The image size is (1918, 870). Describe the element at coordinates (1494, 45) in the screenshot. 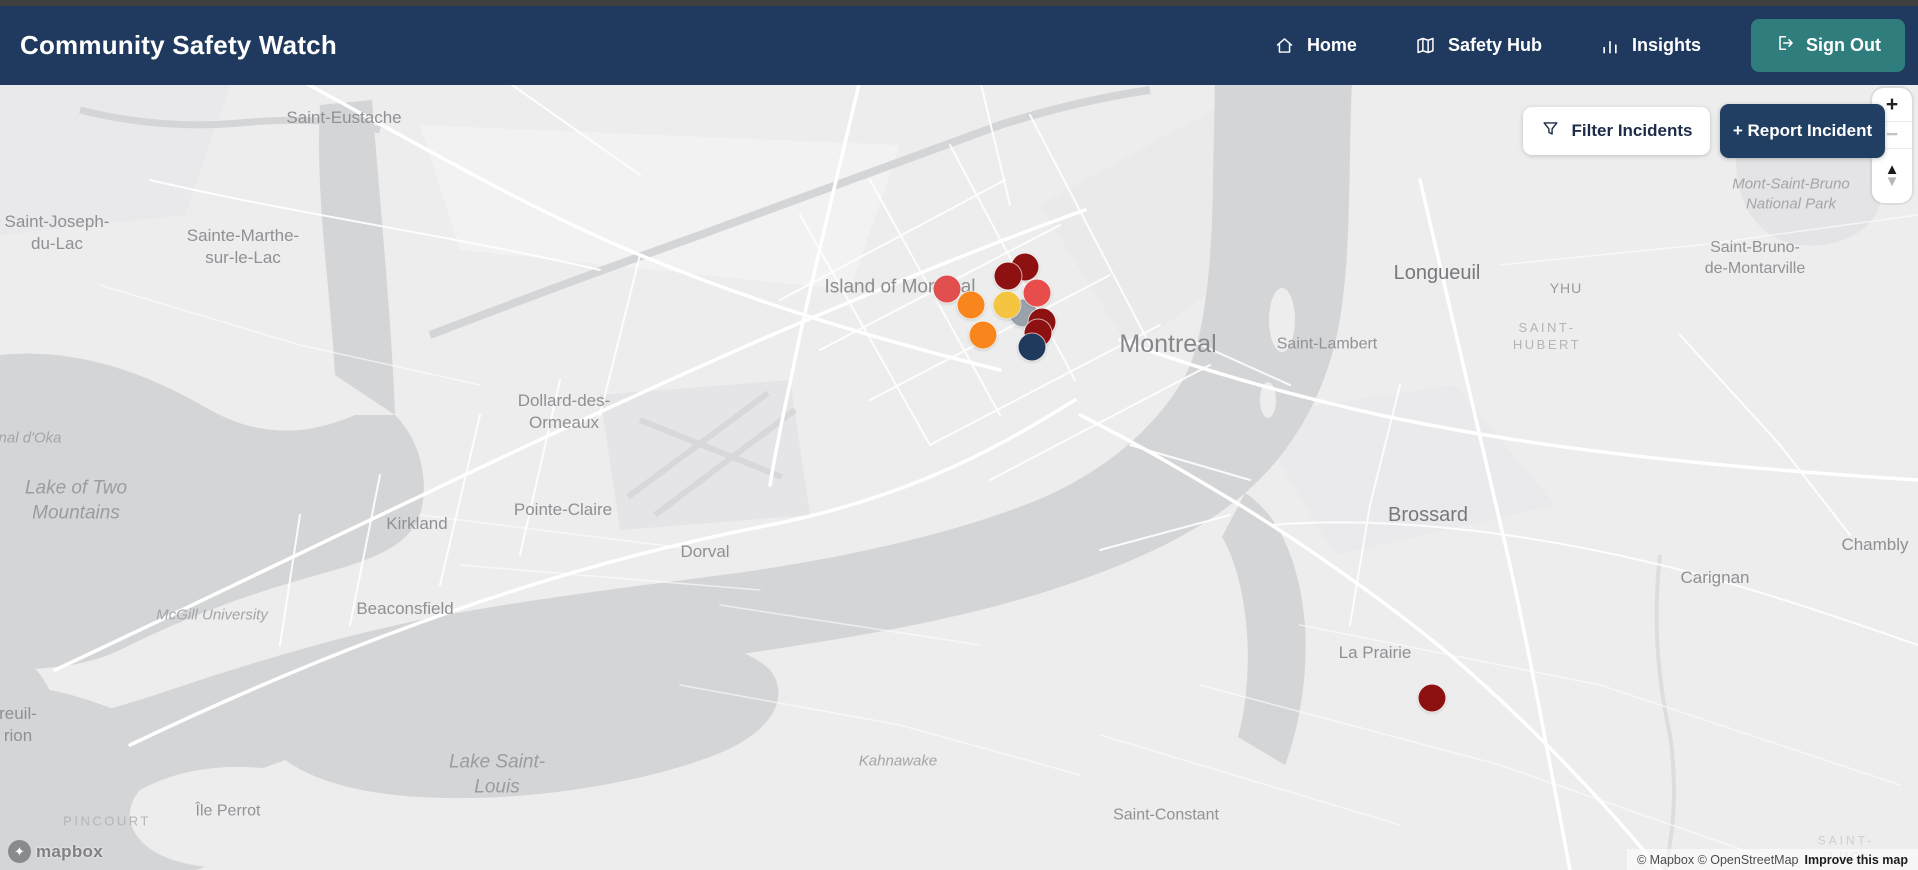

I see `nav-item-label: Safety Hub` at that location.